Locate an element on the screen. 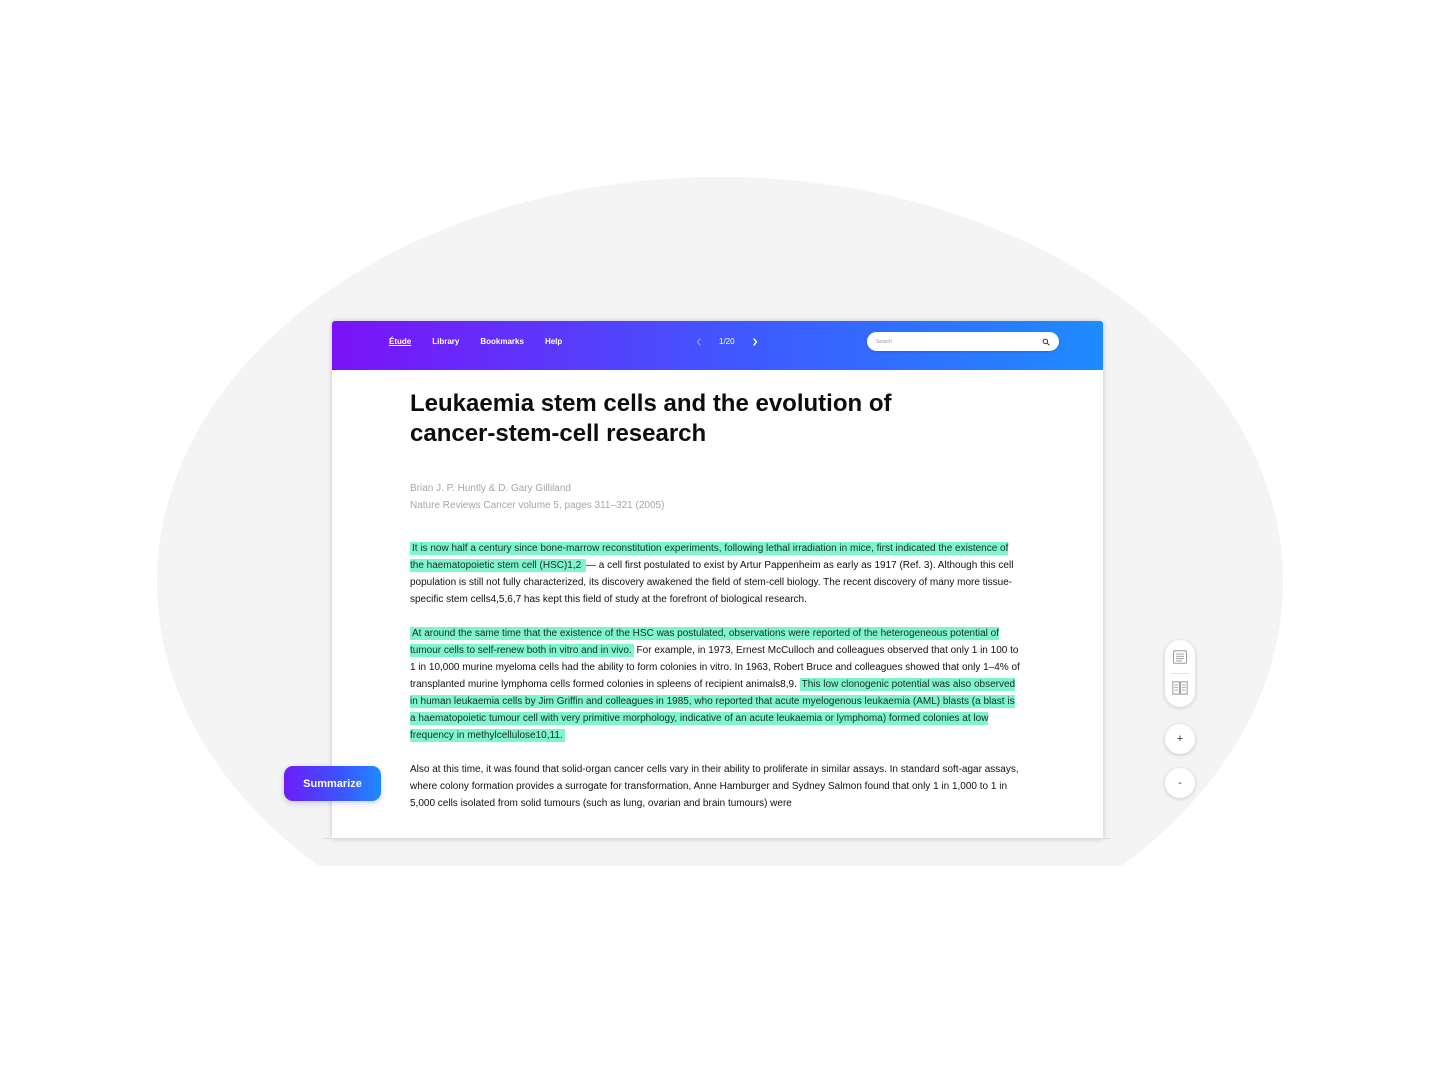 This screenshot has width=1440, height=1080. book-view-icon is located at coordinates (1180, 688).